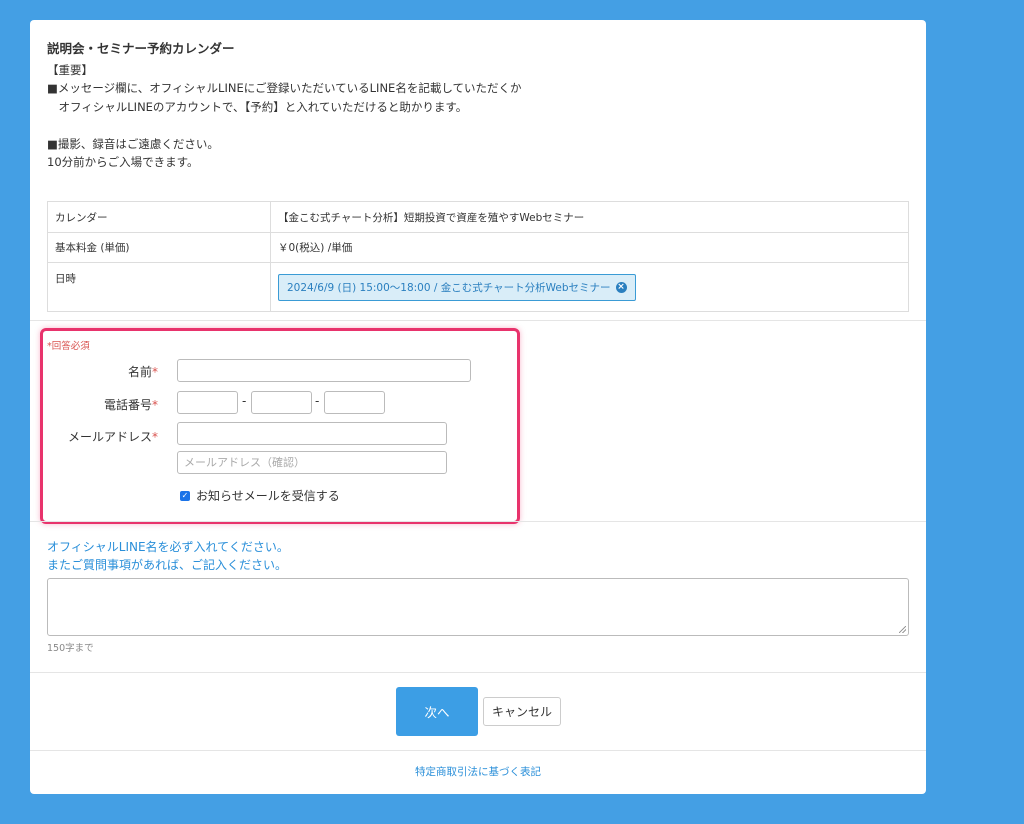  What do you see at coordinates (268, 496) in the screenshot?
I see `newsletter-label: お知らせメールを受信する` at bounding box center [268, 496].